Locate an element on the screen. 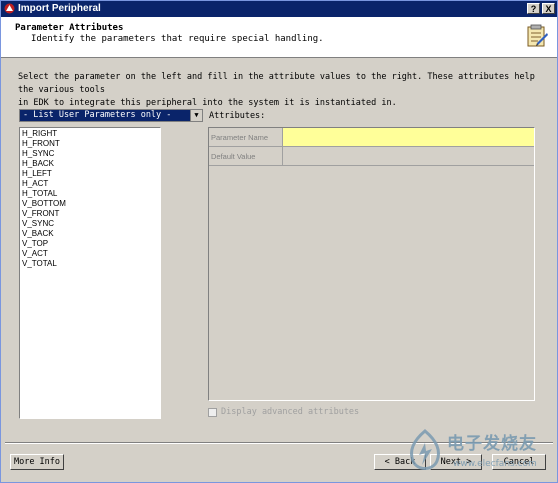 This screenshot has height=483, width=558. attribute-name: Parameter Name is located at coordinates (246, 137).